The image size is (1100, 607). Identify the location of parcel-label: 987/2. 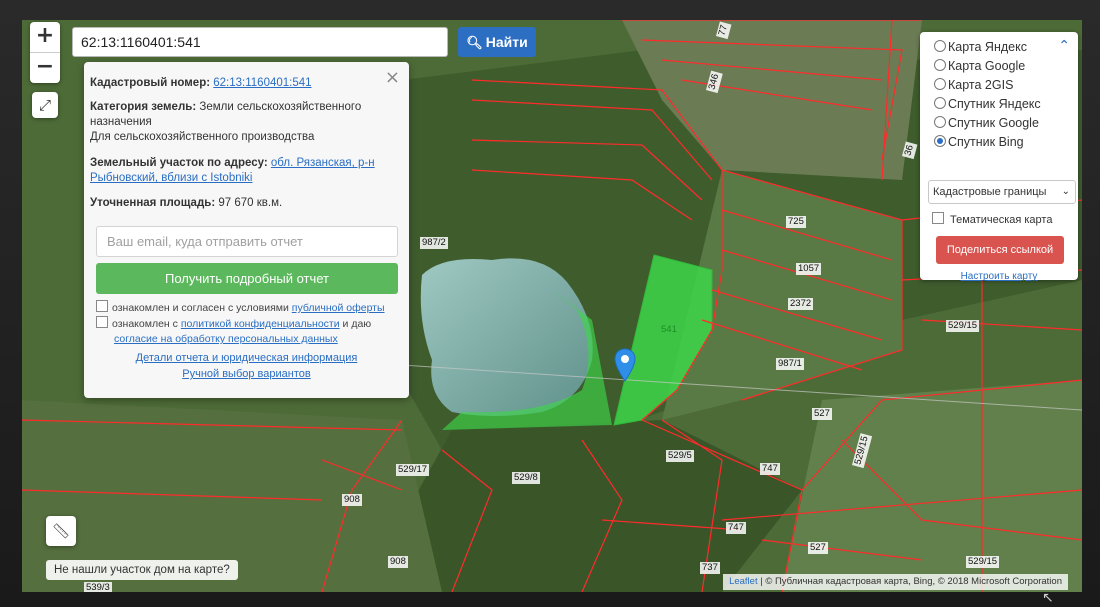
(434, 243).